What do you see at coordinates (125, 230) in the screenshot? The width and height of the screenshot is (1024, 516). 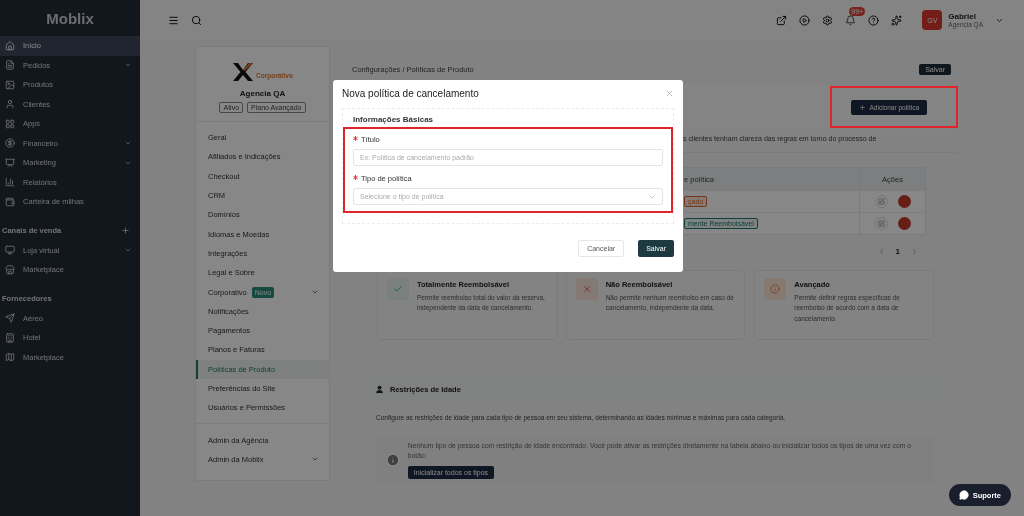 I see `add-icon` at bounding box center [125, 230].